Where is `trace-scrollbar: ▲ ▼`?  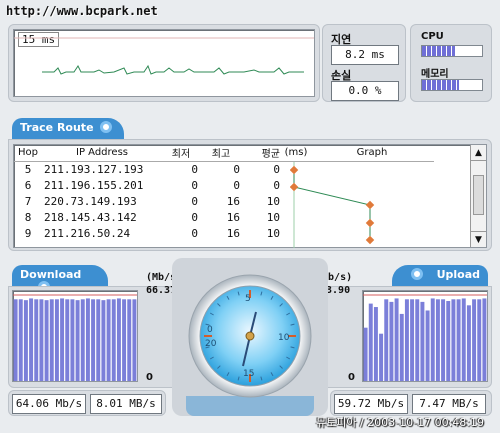
trace-scrollbar: ▲ ▼ is located at coordinates (478, 196).